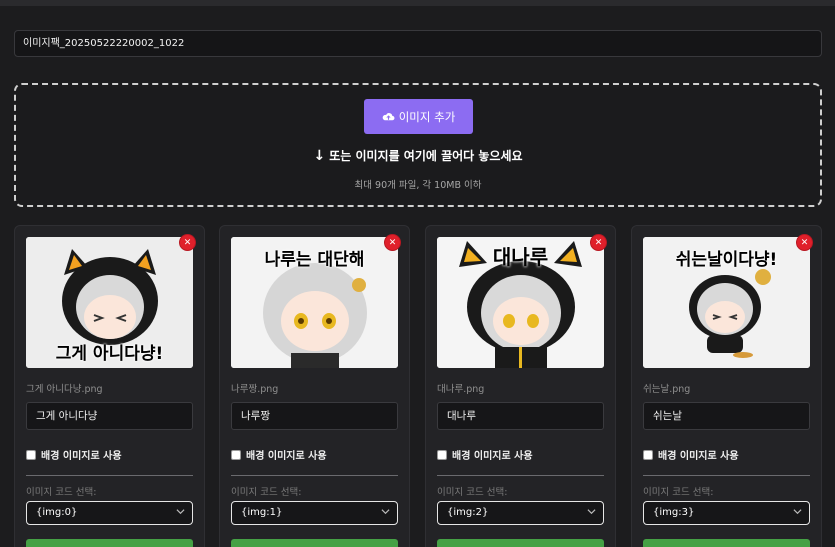 Image resolution: width=835 pixels, height=547 pixels. Describe the element at coordinates (109, 513) in the screenshot. I see `image-code-select: {img:0}` at that location.